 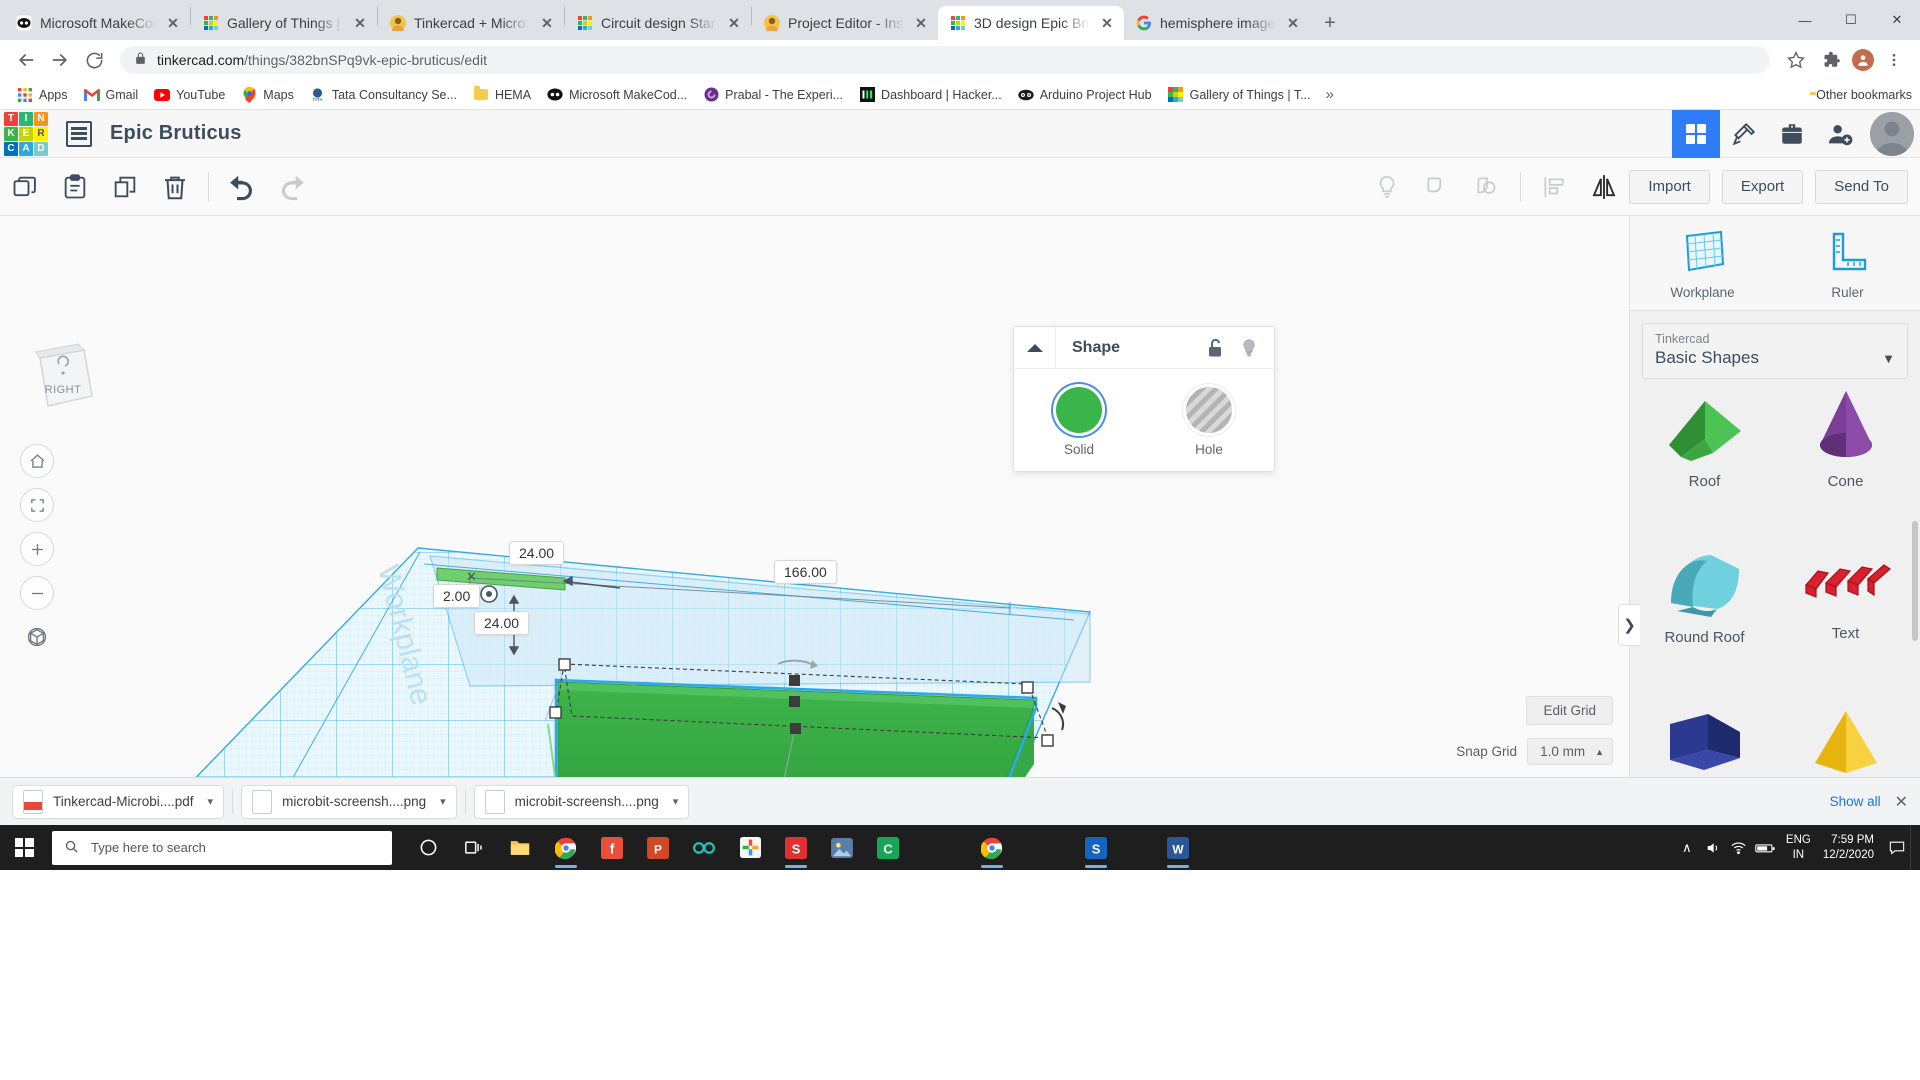 What do you see at coordinates (175, 187) in the screenshot?
I see `trash-icon` at bounding box center [175, 187].